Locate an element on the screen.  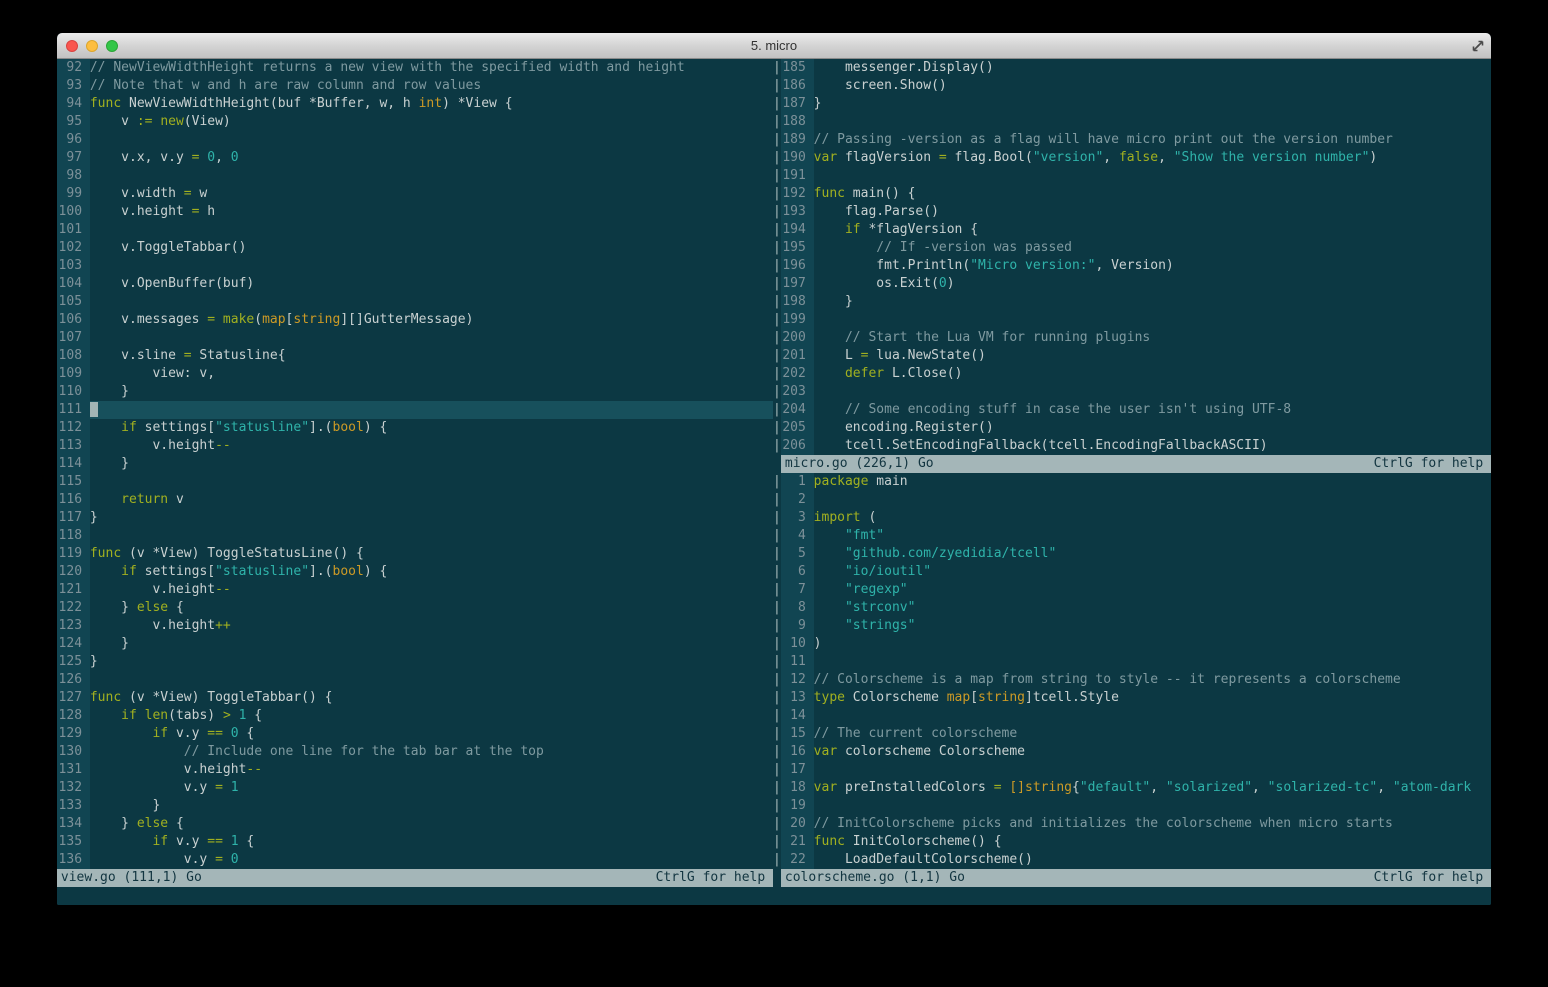
code-line: 125 } is located at coordinates (415, 662).